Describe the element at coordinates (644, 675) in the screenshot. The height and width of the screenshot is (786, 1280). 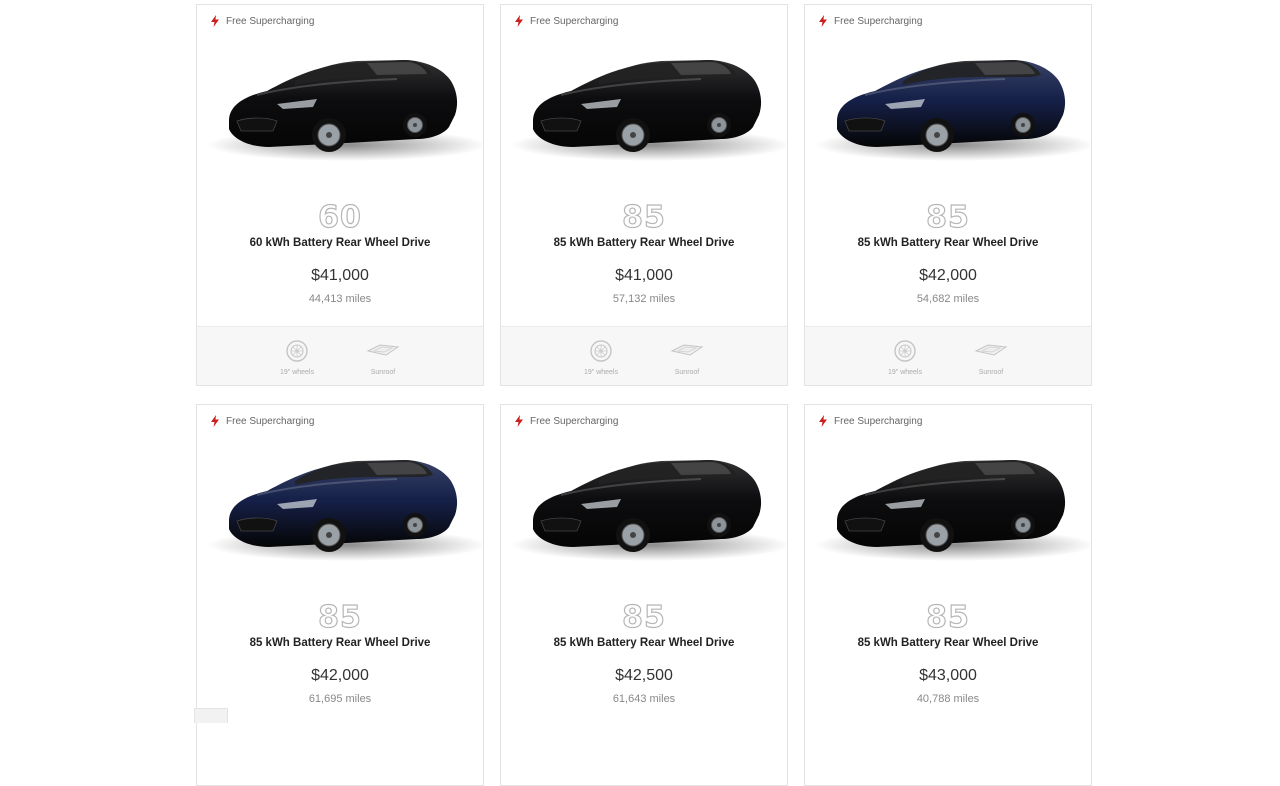
I see `price: $42,500` at that location.